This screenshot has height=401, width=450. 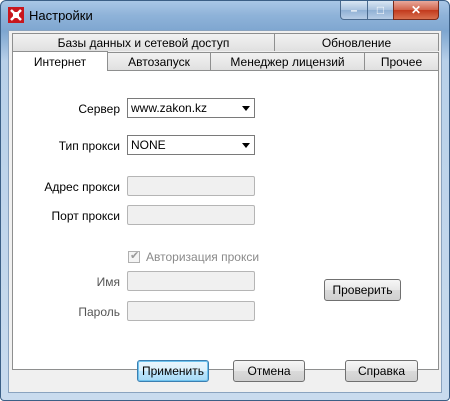 I want to click on tab-label: Обновление, so click(x=356, y=42).